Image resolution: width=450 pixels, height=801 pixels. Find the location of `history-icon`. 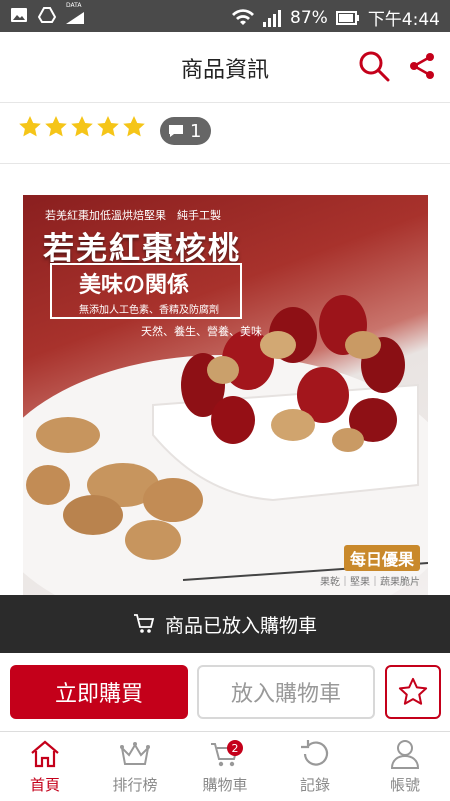

history-icon is located at coordinates (315, 753).